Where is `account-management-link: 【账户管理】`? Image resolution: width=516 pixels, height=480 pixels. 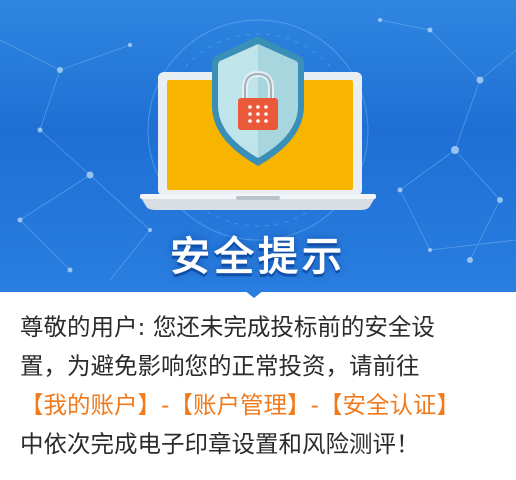 account-management-link: 【账户管理】 is located at coordinates (239, 405).